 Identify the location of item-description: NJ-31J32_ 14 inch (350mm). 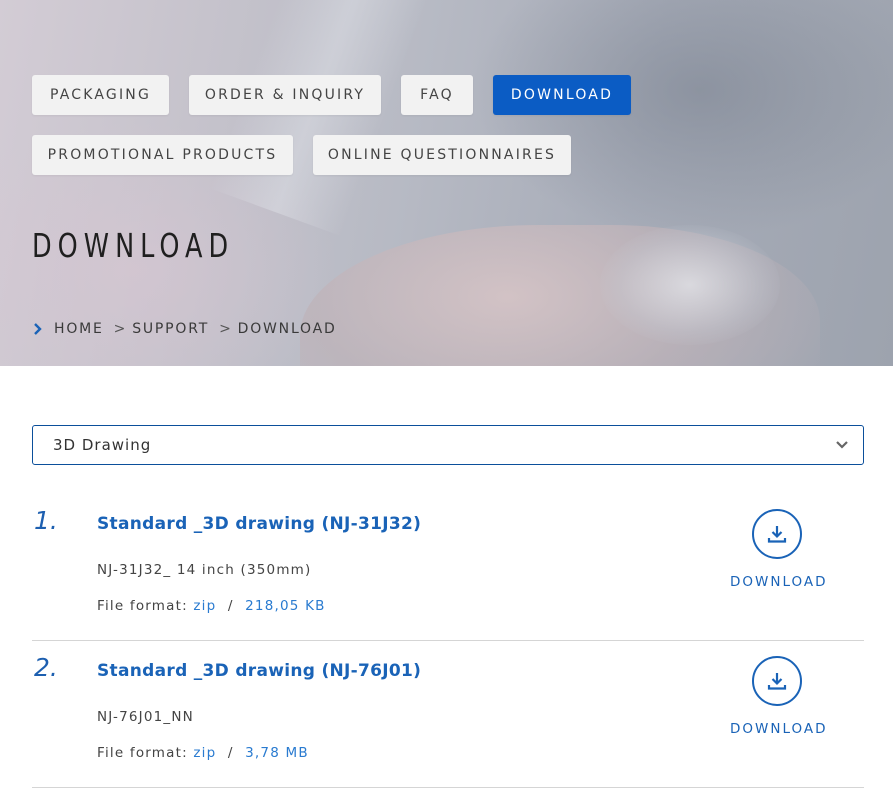
(204, 570).